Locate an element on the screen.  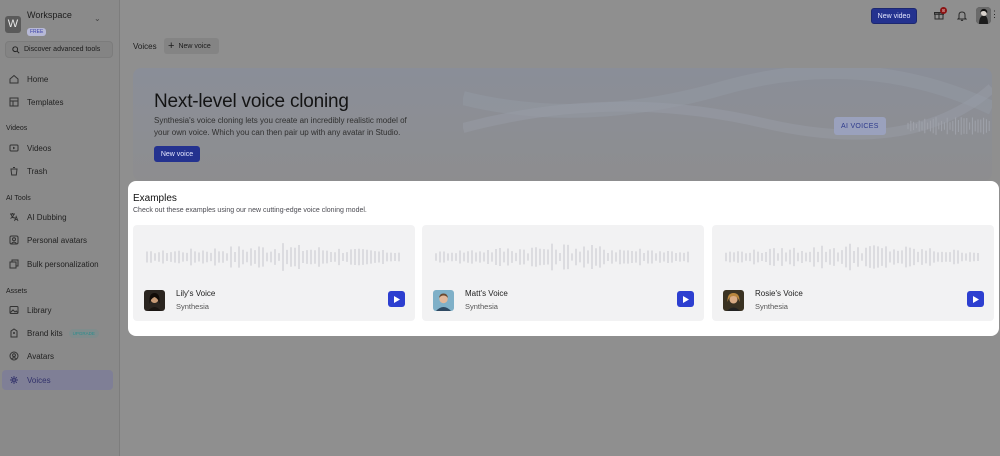
voice-card-rosie: Rosie's Voice Synthesia is located at coordinates (853, 273).